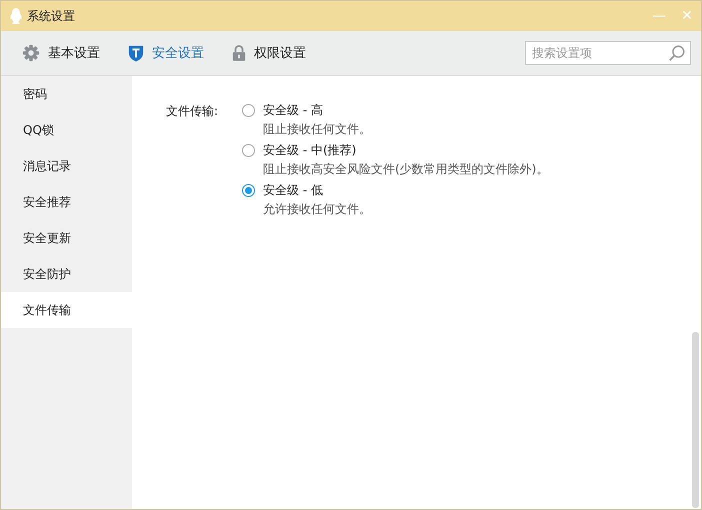  What do you see at coordinates (66, 310) in the screenshot?
I see `sidebar-item: 文件传输` at bounding box center [66, 310].